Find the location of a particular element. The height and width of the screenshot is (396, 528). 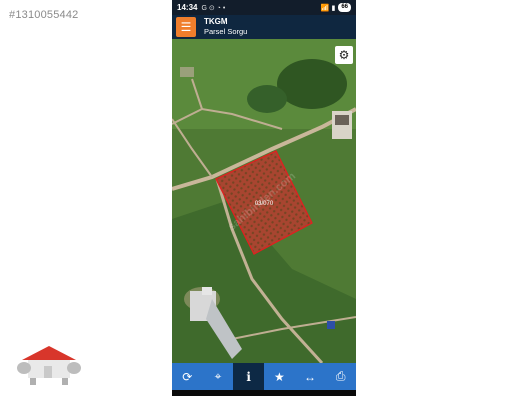

signal-icon: 📶 ▮ is located at coordinates (328, 8).